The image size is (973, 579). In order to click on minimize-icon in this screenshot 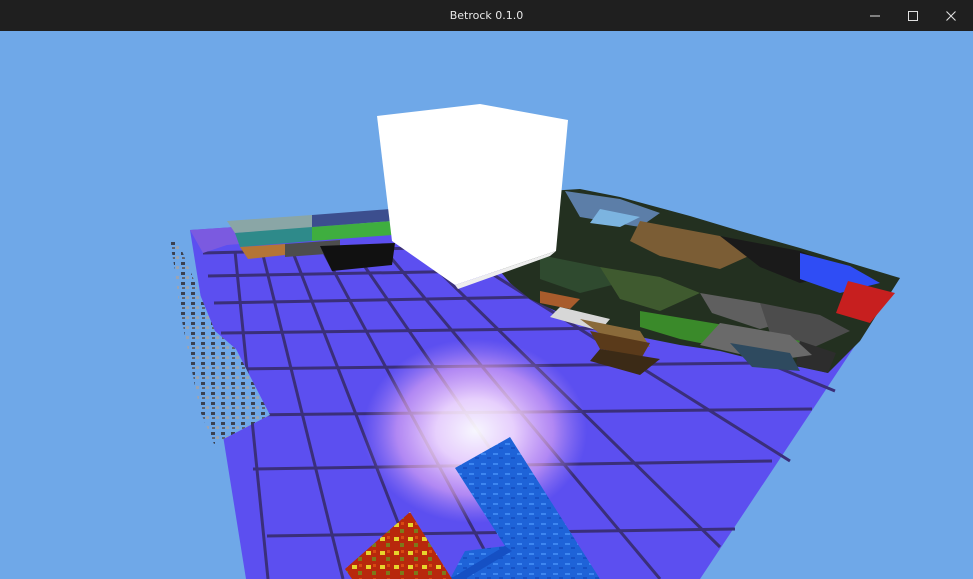, I will do `click(875, 15)`.